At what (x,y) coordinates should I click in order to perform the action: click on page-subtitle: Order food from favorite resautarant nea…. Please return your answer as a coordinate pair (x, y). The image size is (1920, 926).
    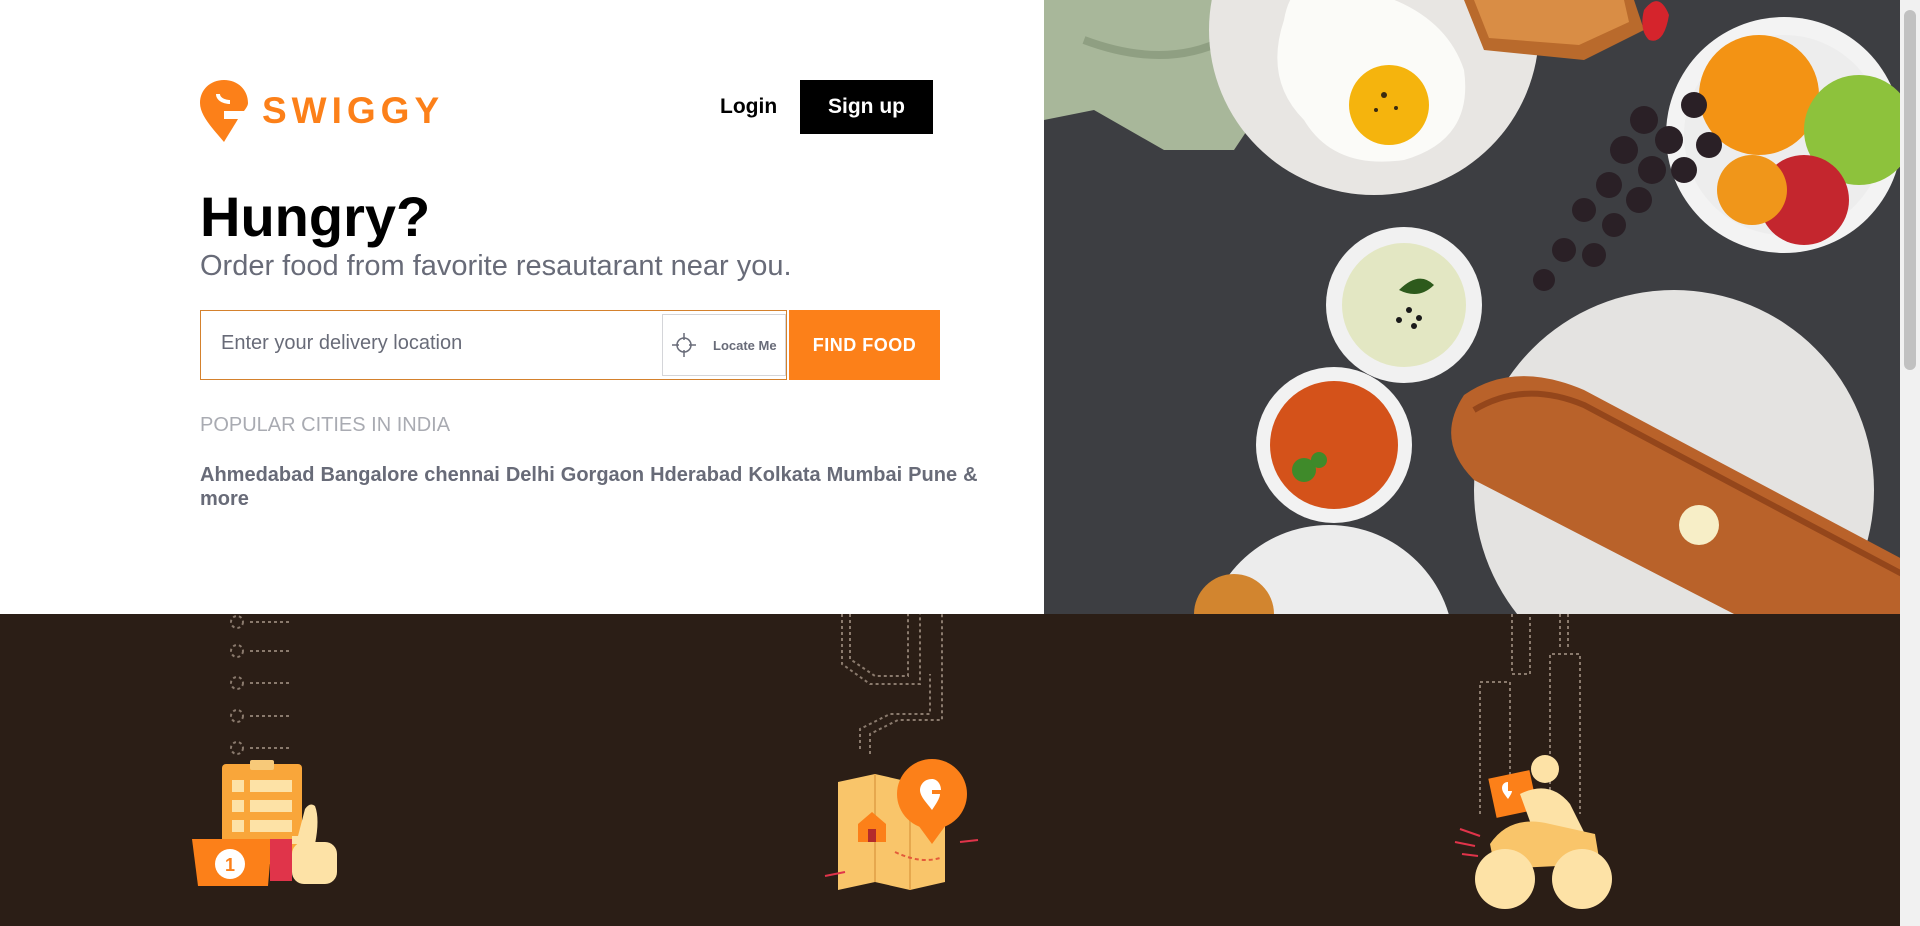
    Looking at the image, I should click on (496, 266).